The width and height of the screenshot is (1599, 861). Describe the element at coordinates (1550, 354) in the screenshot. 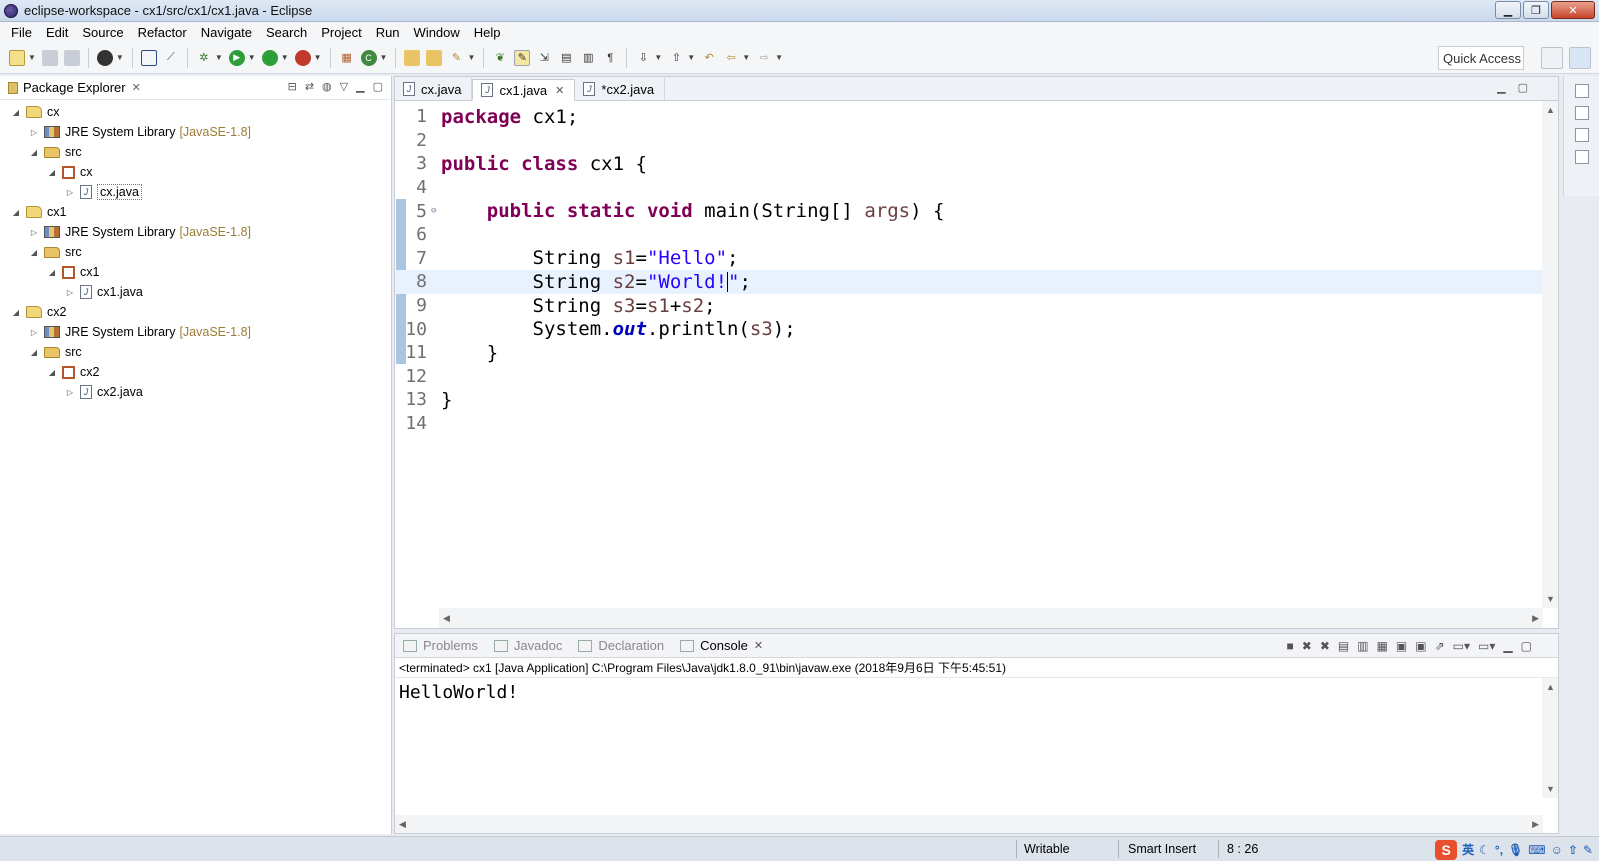

I see `editor-vertical-scrollbar: ▲ ▼` at that location.